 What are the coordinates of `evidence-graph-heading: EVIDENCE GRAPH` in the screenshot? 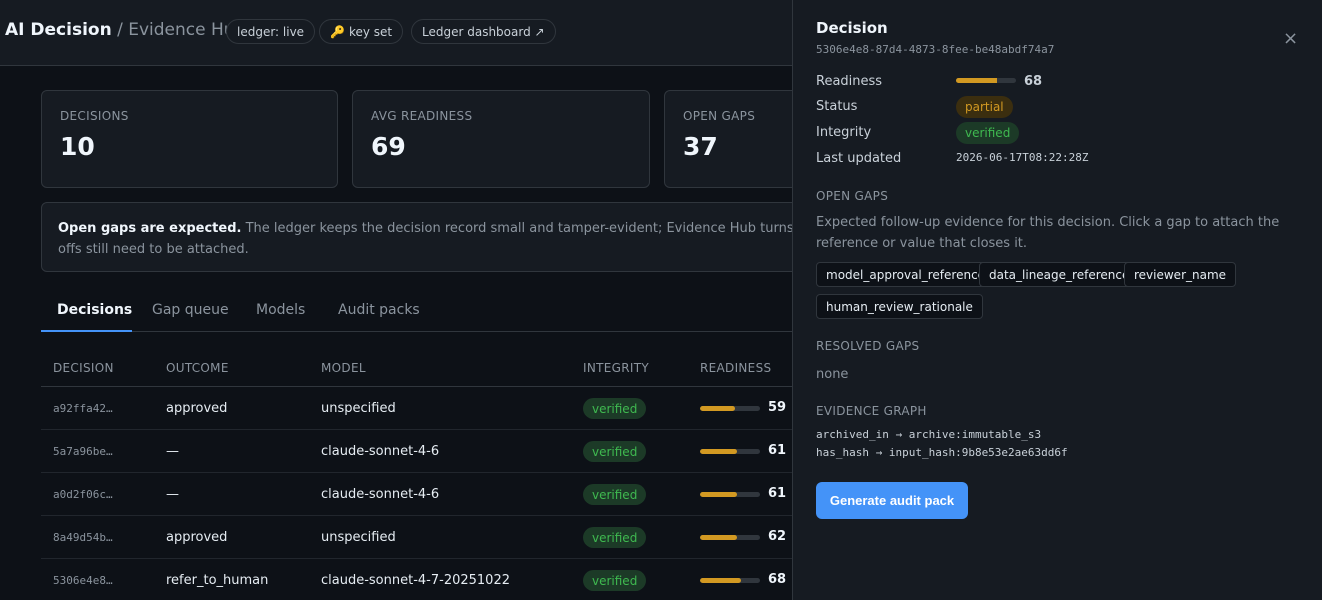 It's located at (871, 411).